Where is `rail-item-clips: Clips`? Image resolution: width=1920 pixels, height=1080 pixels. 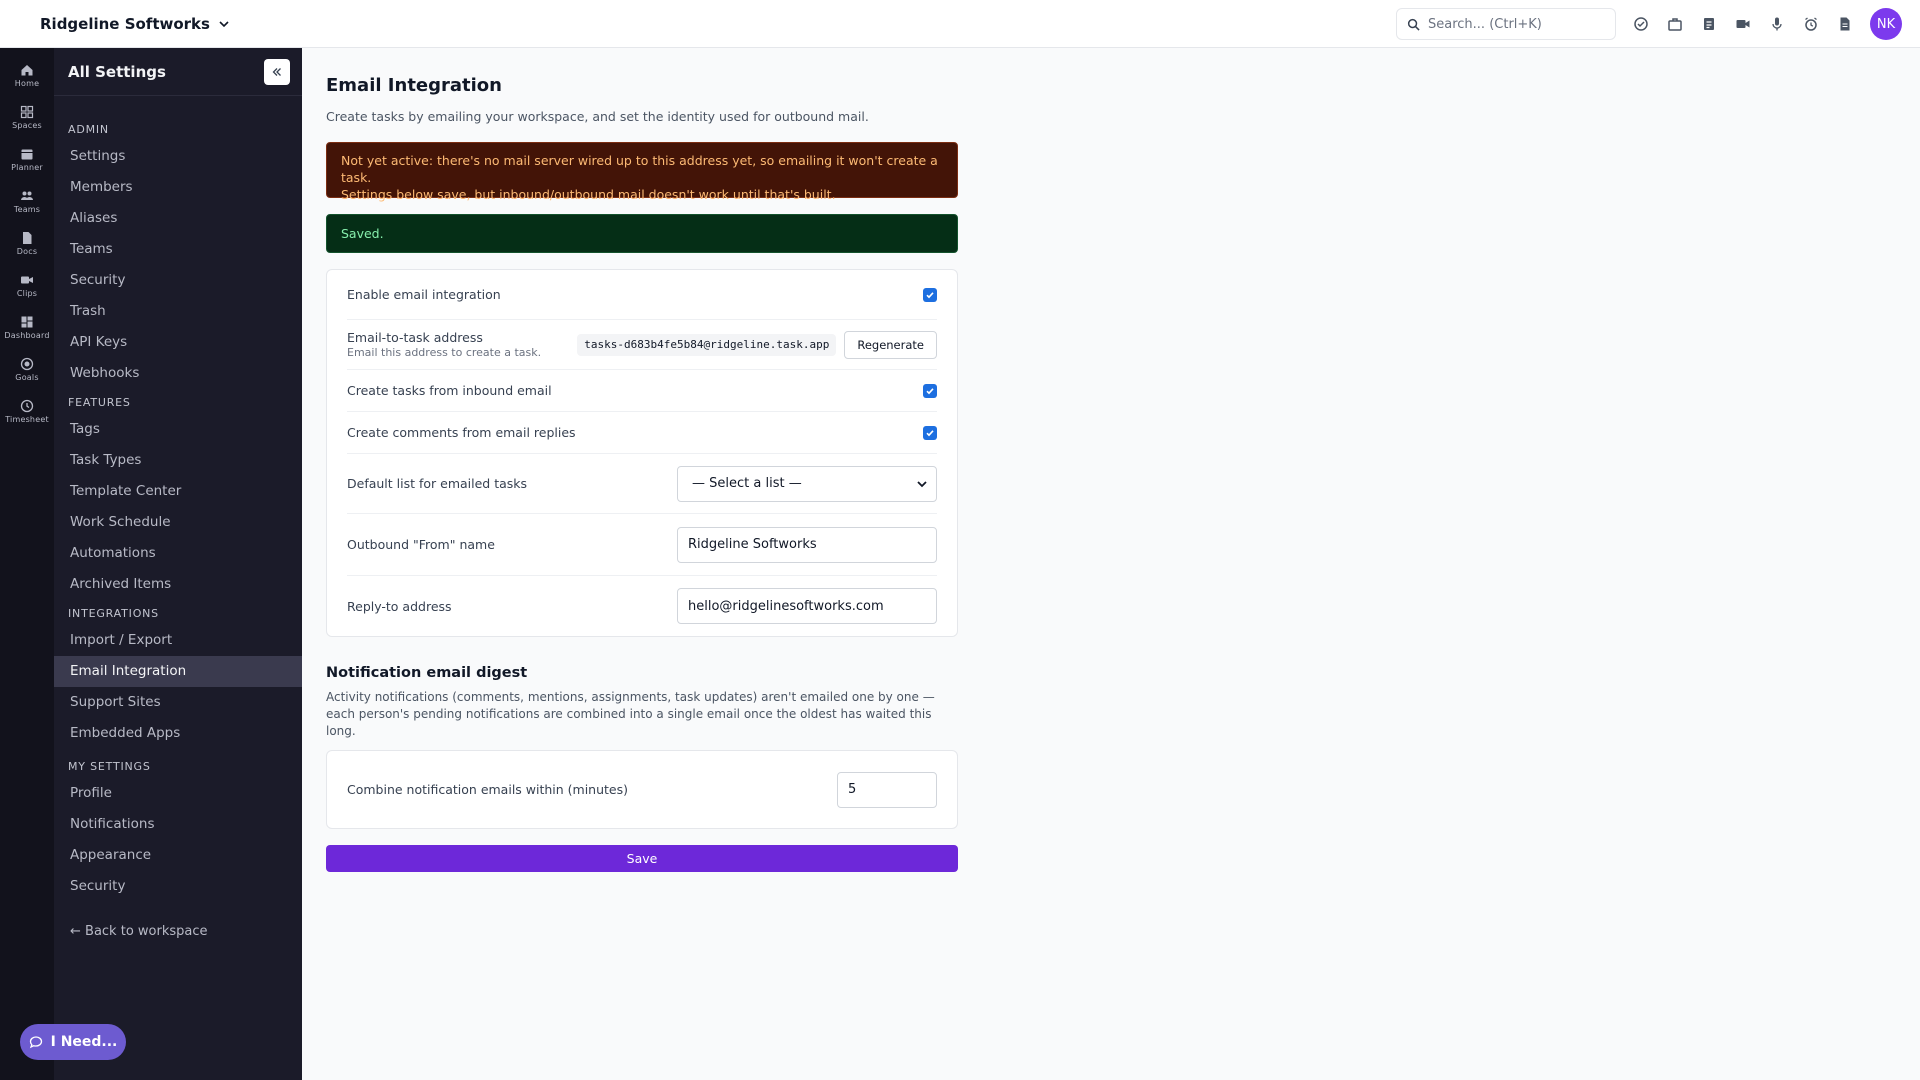
rail-item-clips: Clips is located at coordinates (27, 285).